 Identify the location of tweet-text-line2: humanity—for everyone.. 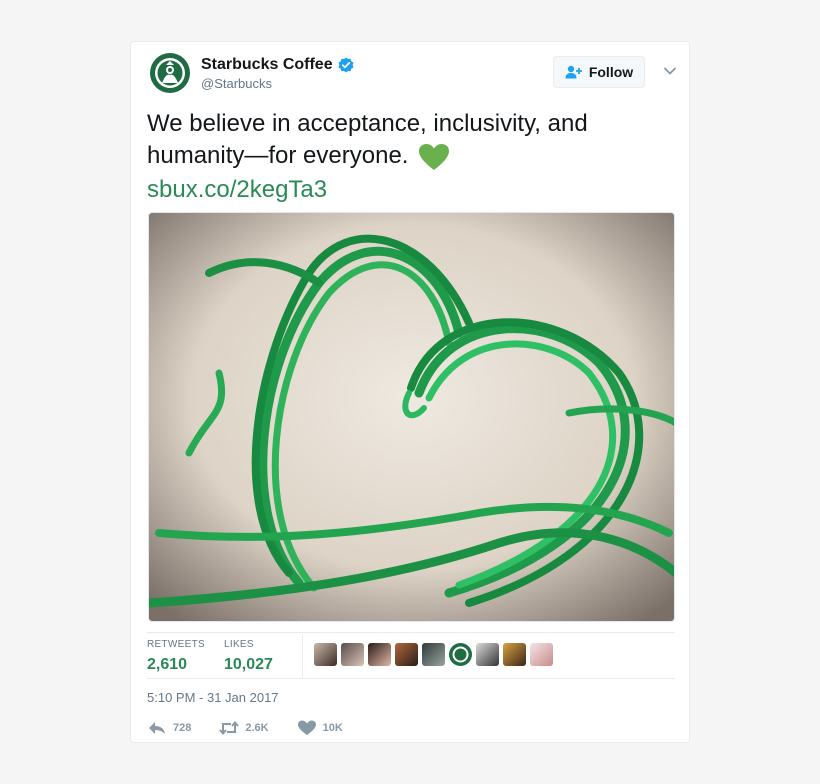
(278, 155).